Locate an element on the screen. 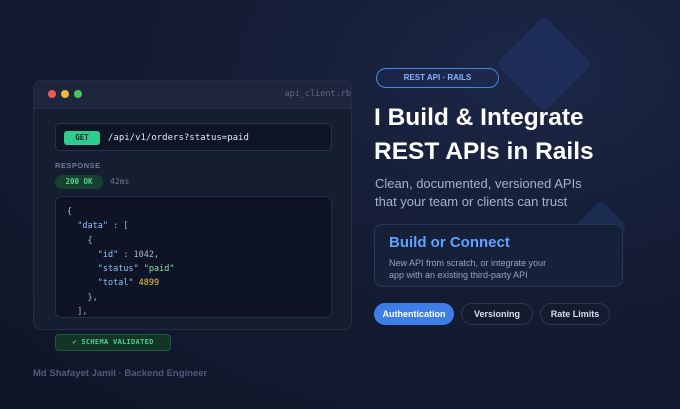 Image resolution: width=680 pixels, height=409 pixels. code-line: ], is located at coordinates (199, 312).